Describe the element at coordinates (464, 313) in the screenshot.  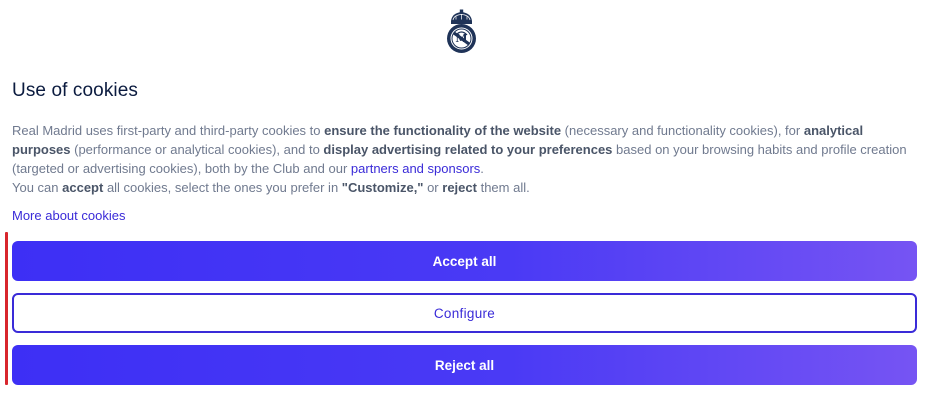
I see `configure-button: Configure` at that location.